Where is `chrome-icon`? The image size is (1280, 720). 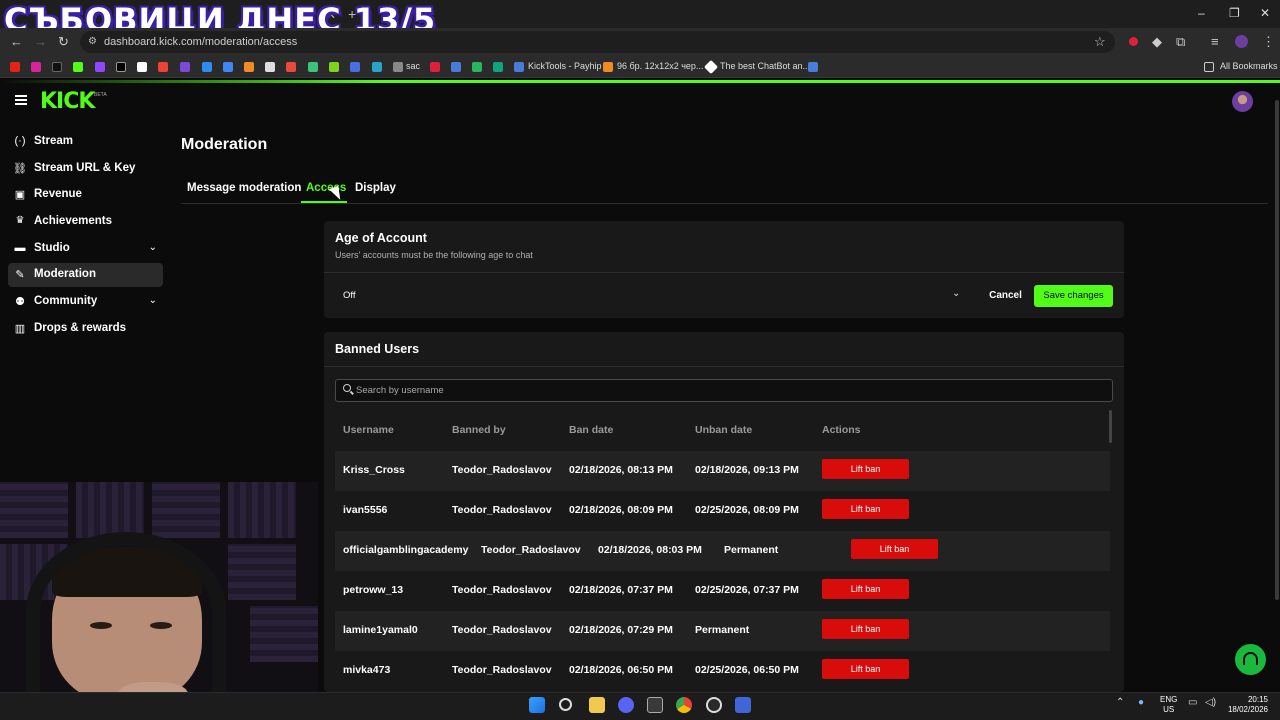 chrome-icon is located at coordinates (684, 705).